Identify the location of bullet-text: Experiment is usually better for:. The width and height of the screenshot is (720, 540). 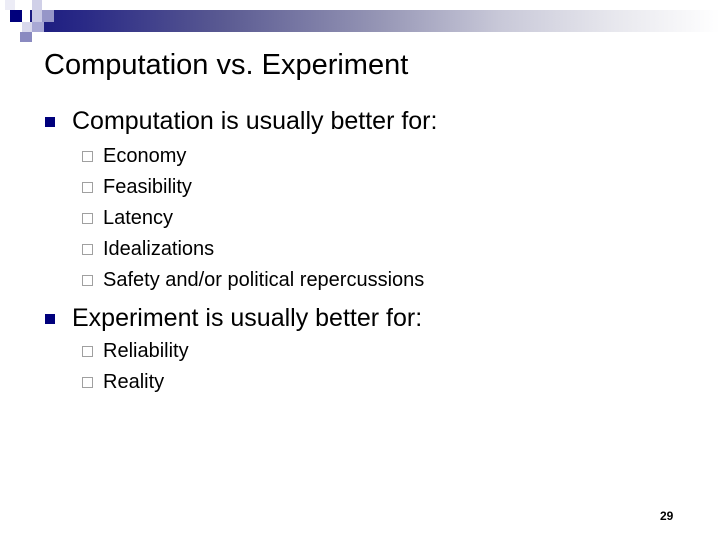
(247, 318).